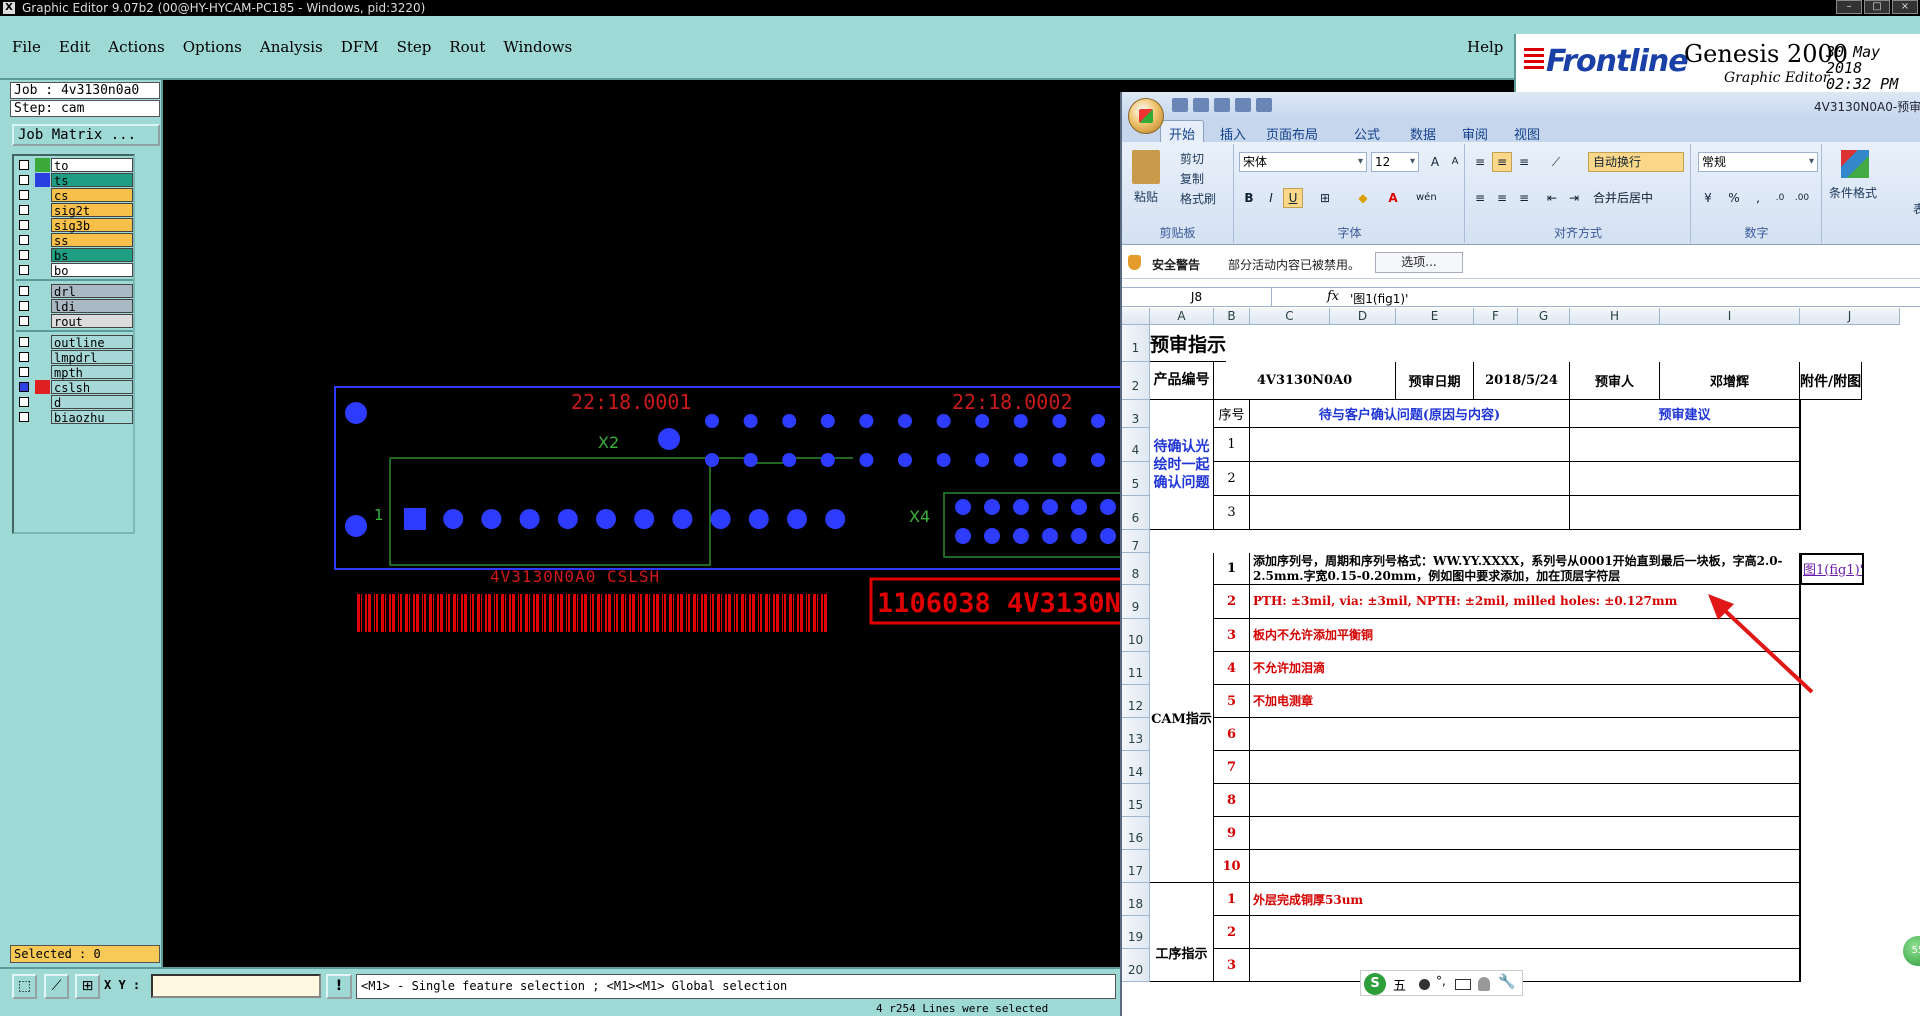  Describe the element at coordinates (1232, 445) in the screenshot. I see `pending-number: 1` at that location.